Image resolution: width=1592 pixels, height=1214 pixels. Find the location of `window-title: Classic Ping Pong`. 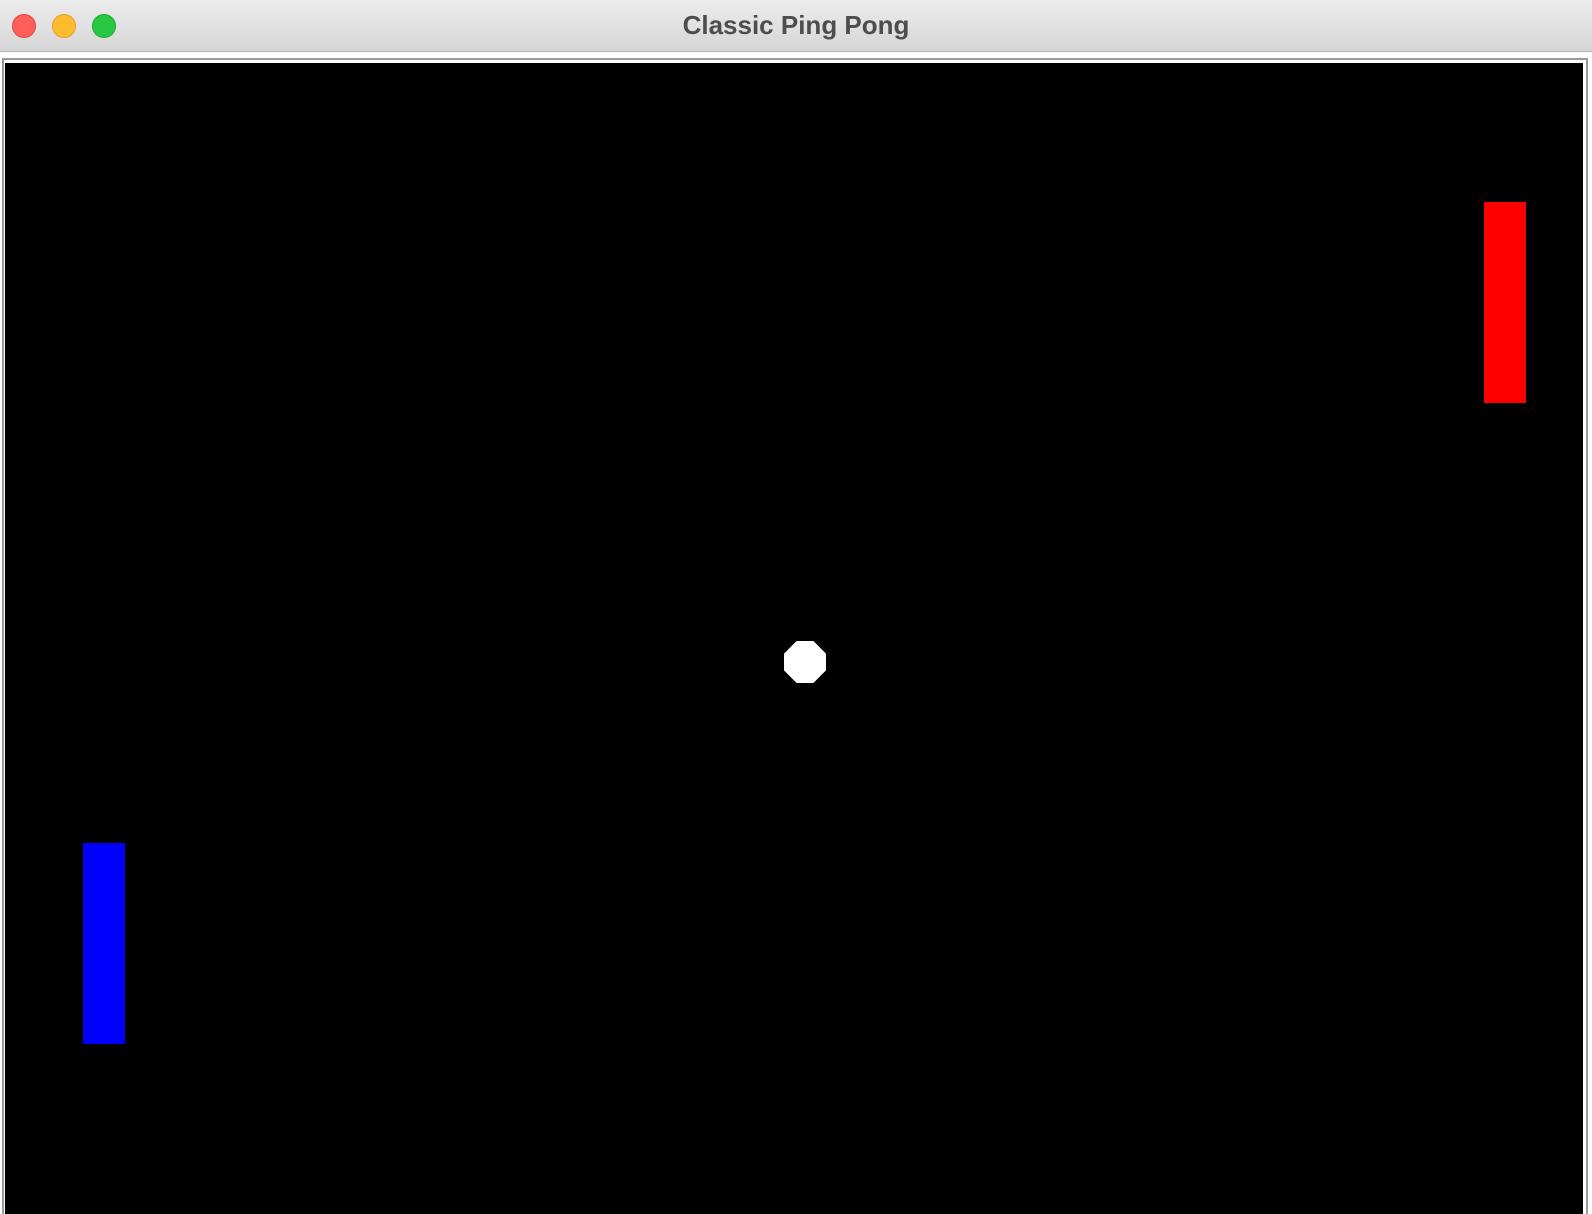

window-title: Classic Ping Pong is located at coordinates (796, 25).